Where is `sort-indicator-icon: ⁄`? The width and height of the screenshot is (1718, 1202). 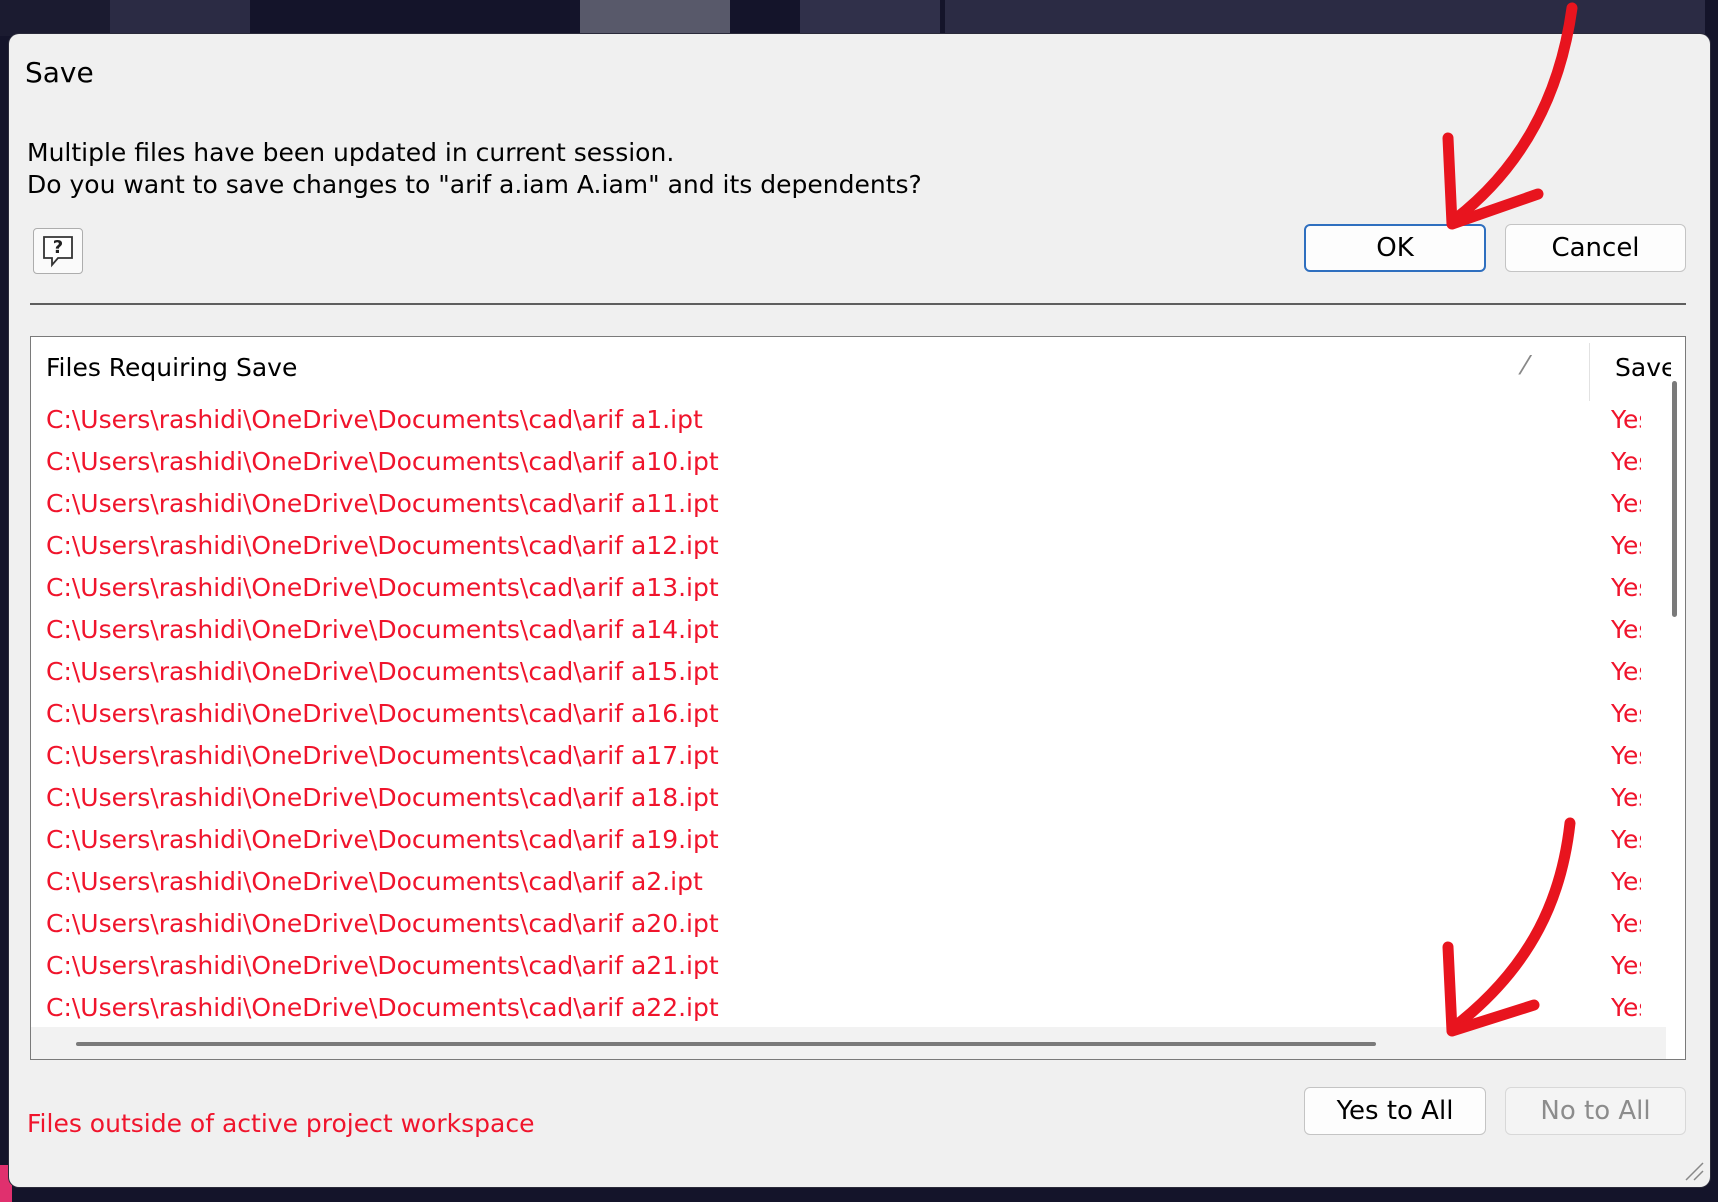 sort-indicator-icon: ⁄ is located at coordinates (1525, 366).